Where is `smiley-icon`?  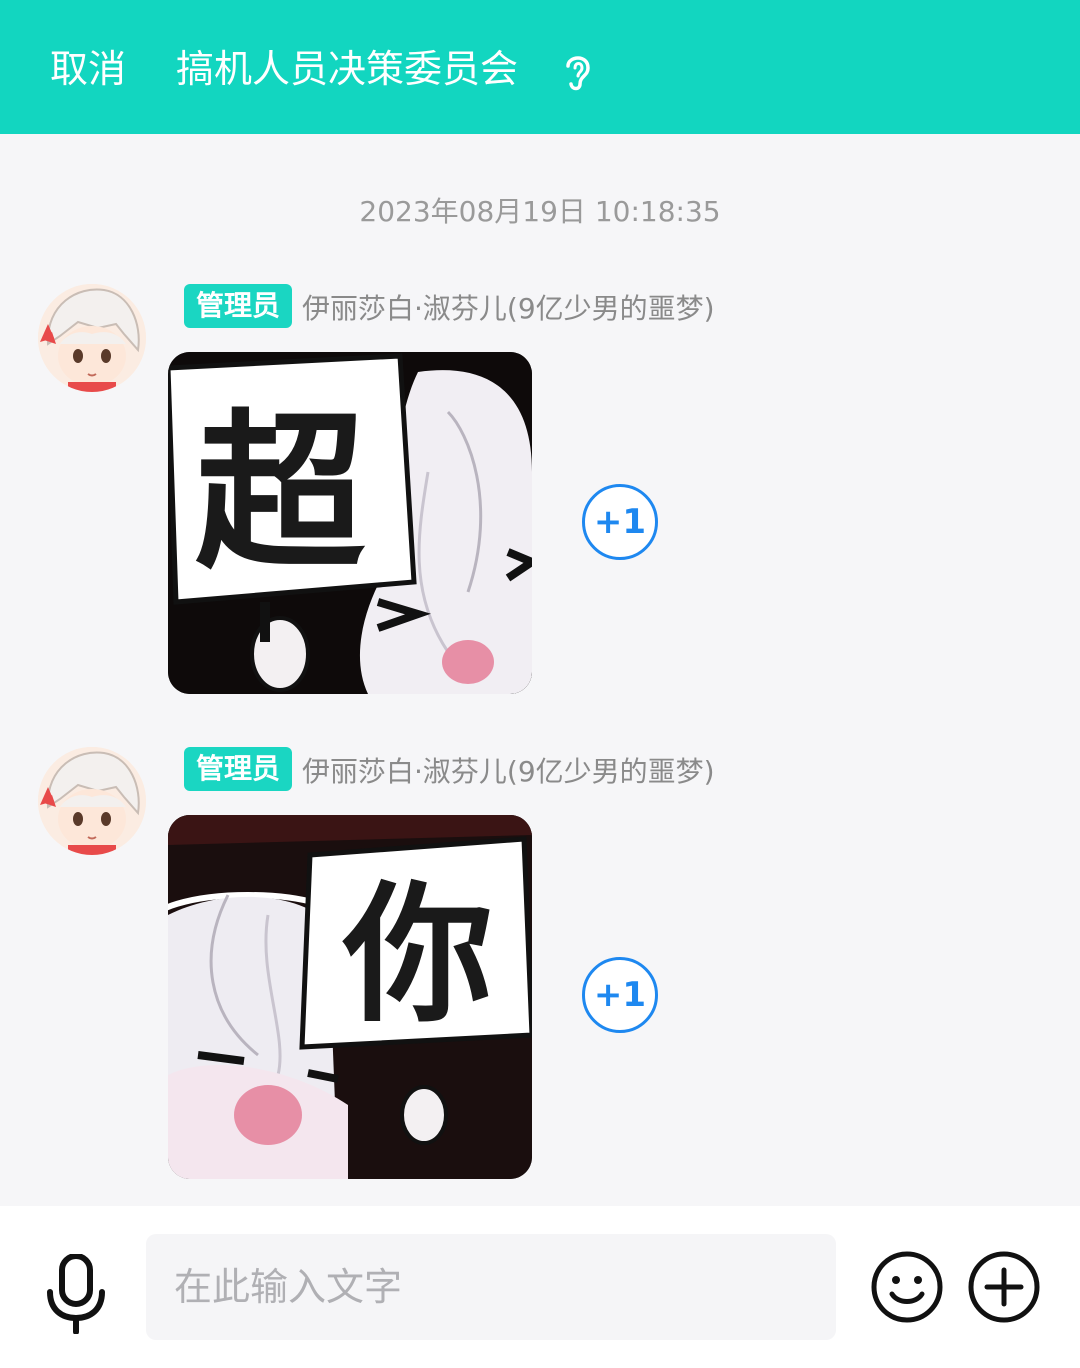
smiley-icon is located at coordinates (907, 1287).